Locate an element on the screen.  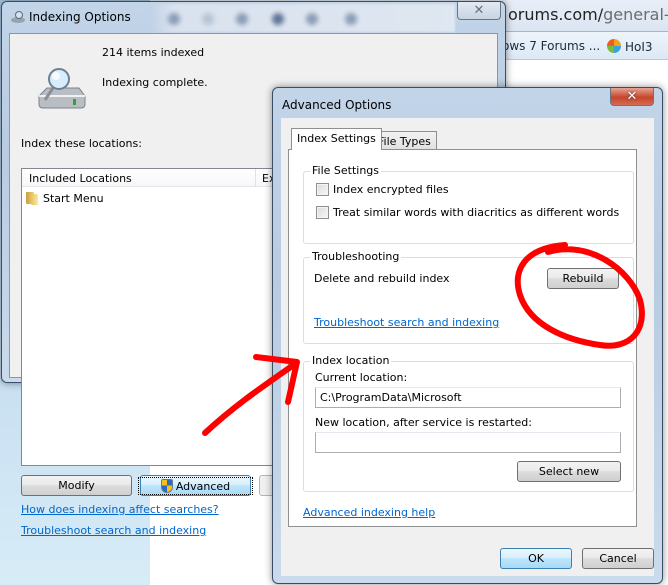
rebuild-label: Rebuild is located at coordinates (583, 278).